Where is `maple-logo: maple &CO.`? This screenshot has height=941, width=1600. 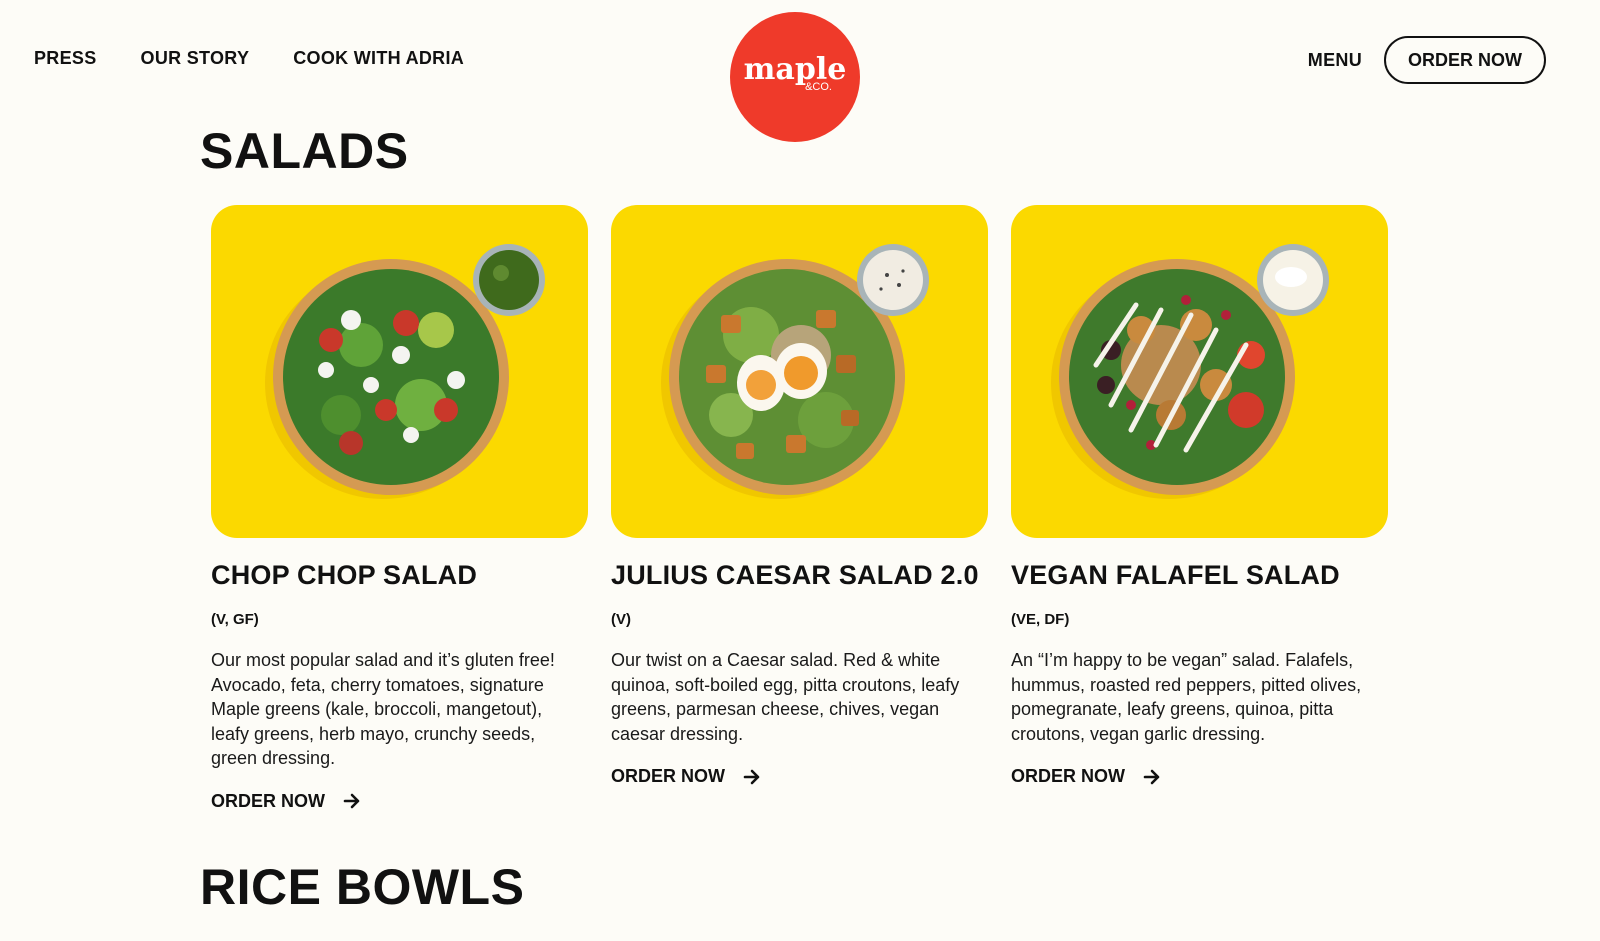 maple-logo: maple &CO. is located at coordinates (795, 77).